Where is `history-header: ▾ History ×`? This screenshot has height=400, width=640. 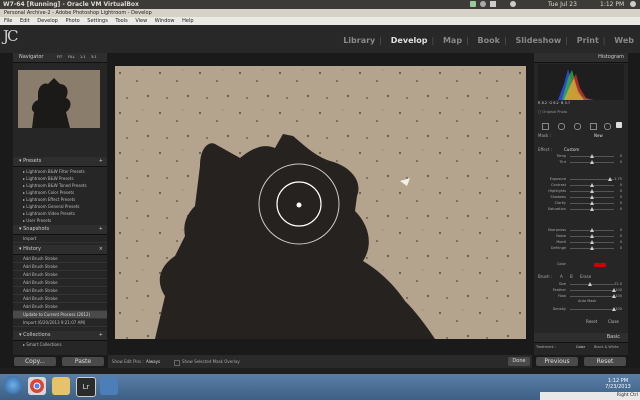
history-header: ▾ History × is located at coordinates (60, 250).